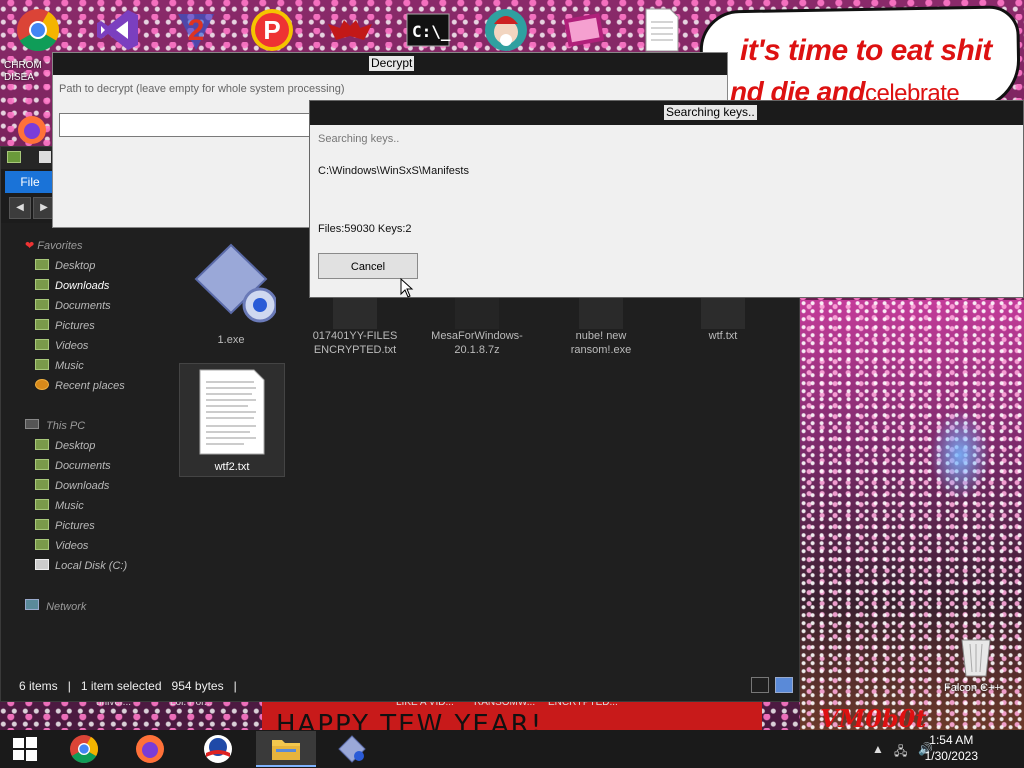  Describe the element at coordinates (368, 266) in the screenshot. I see `cancel-button: Cancel` at that location.